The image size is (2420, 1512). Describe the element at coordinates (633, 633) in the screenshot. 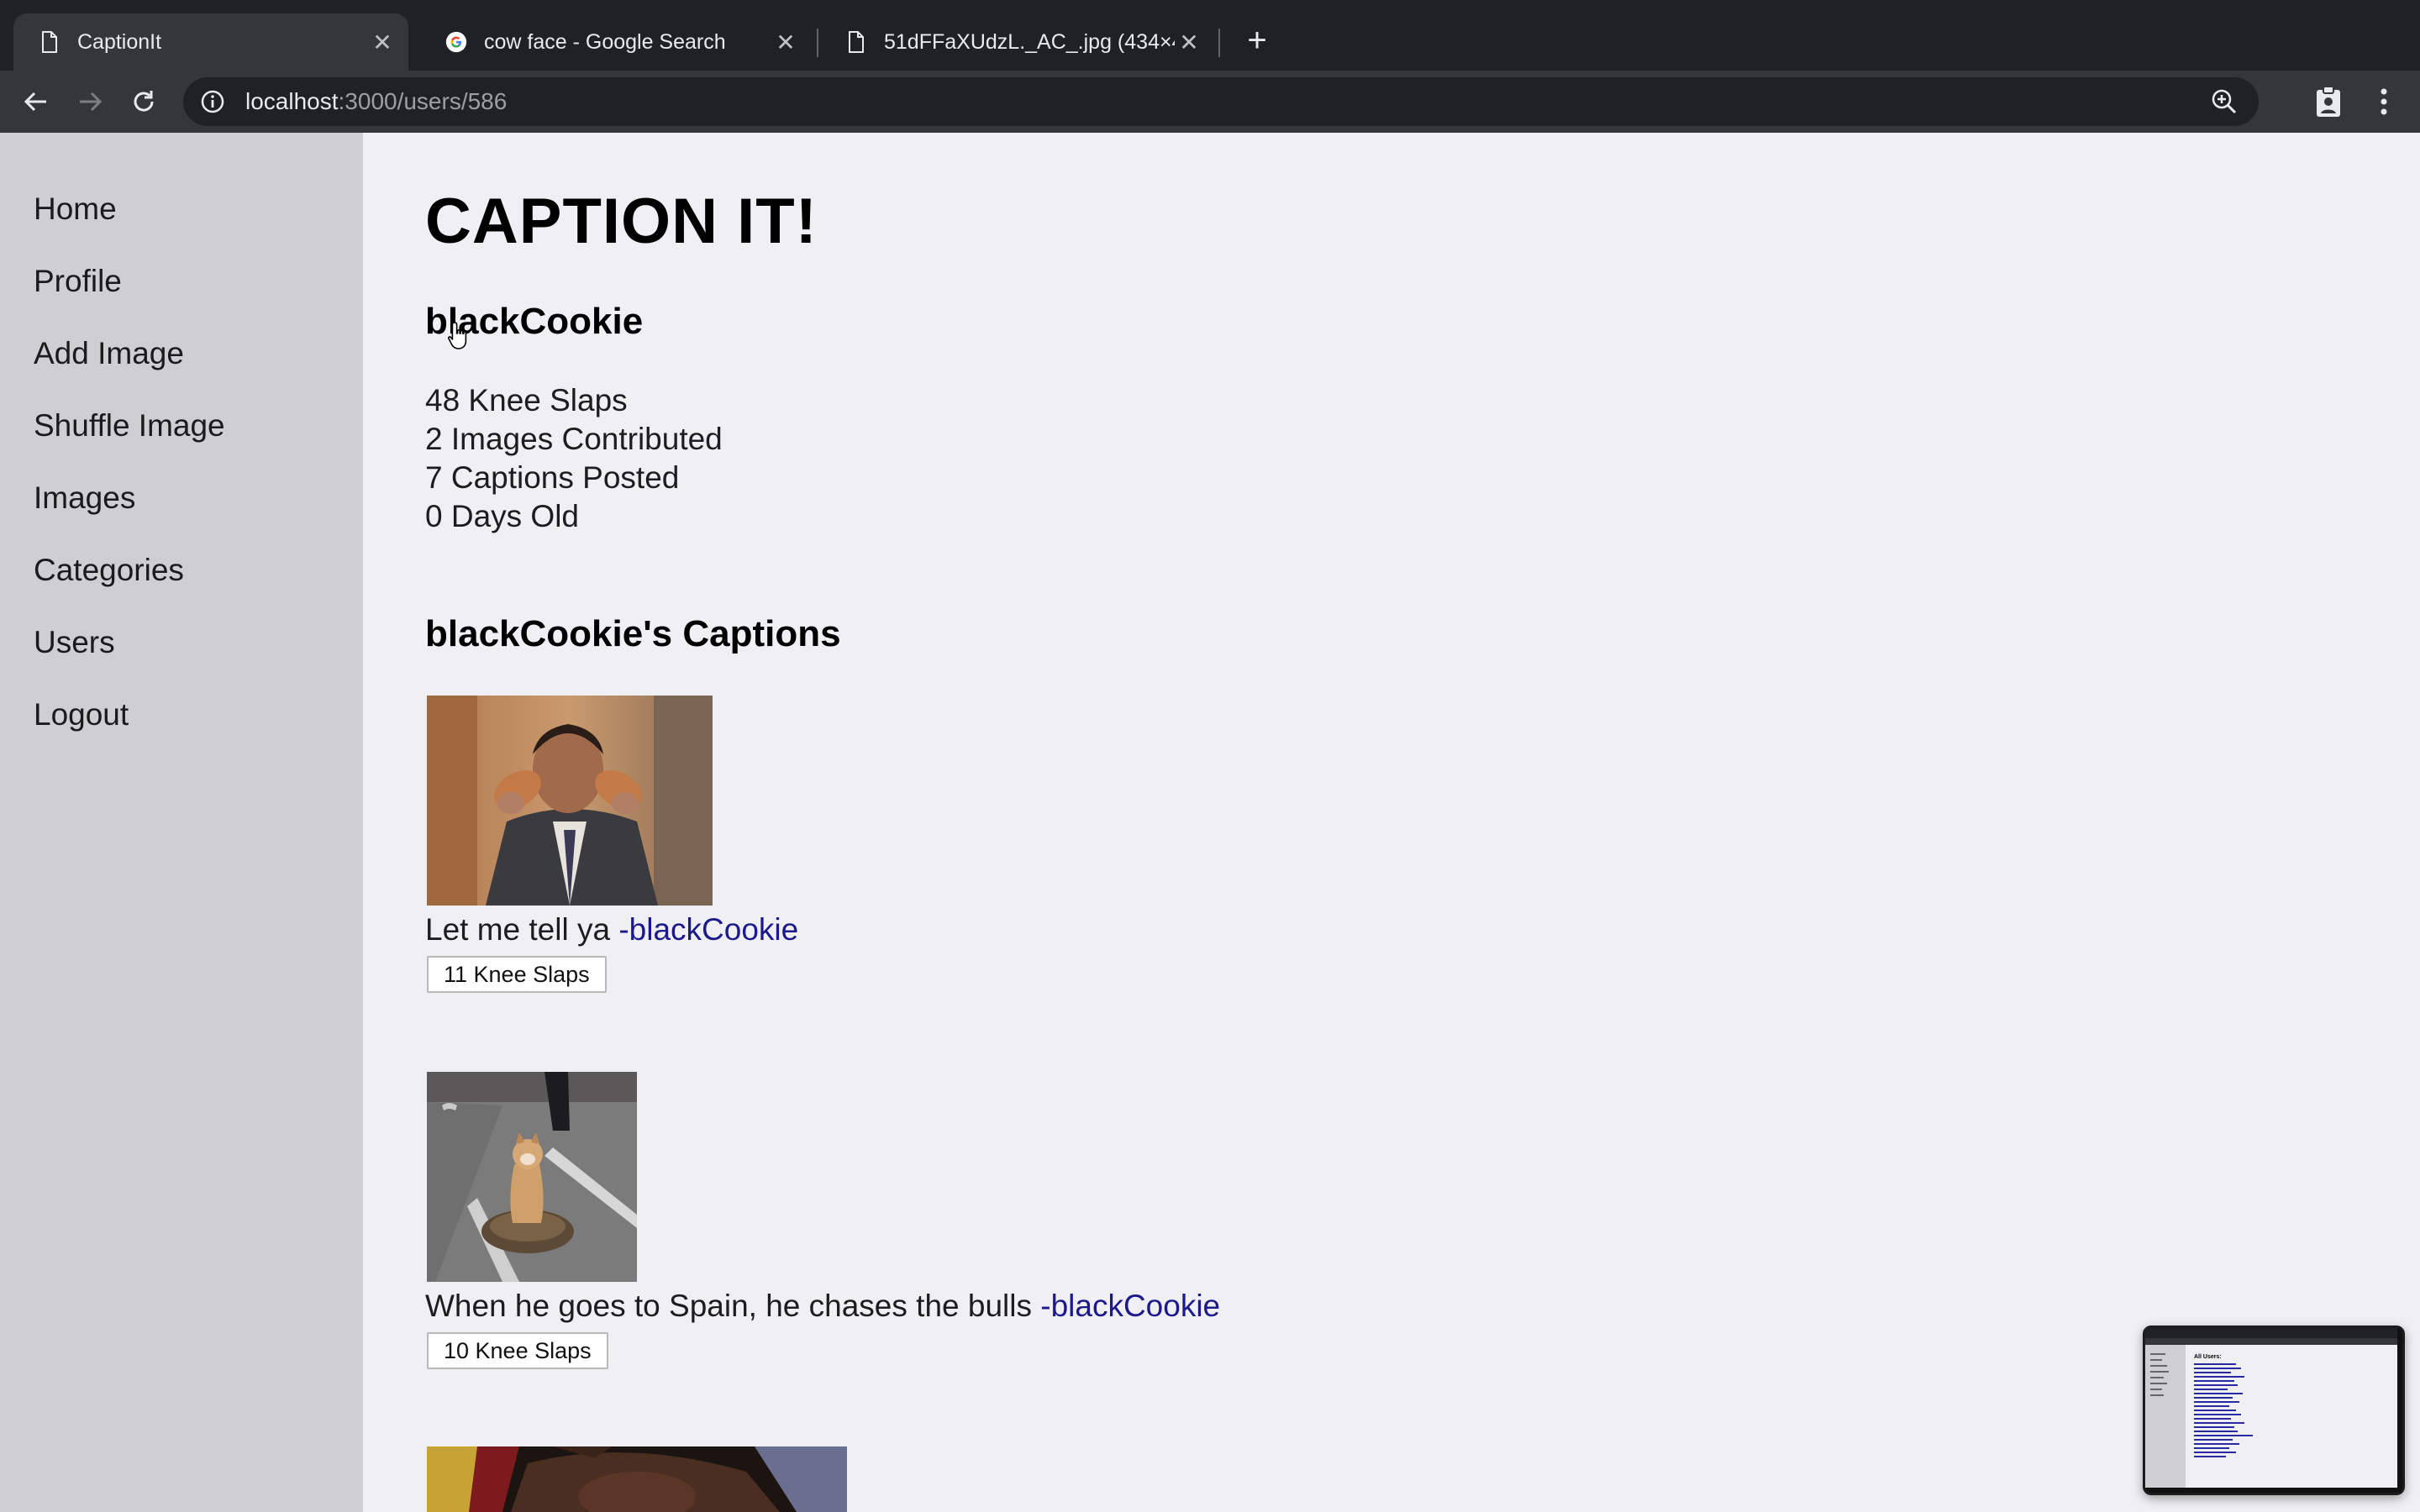

I see `captions-heading: blackCookie's Captions` at that location.